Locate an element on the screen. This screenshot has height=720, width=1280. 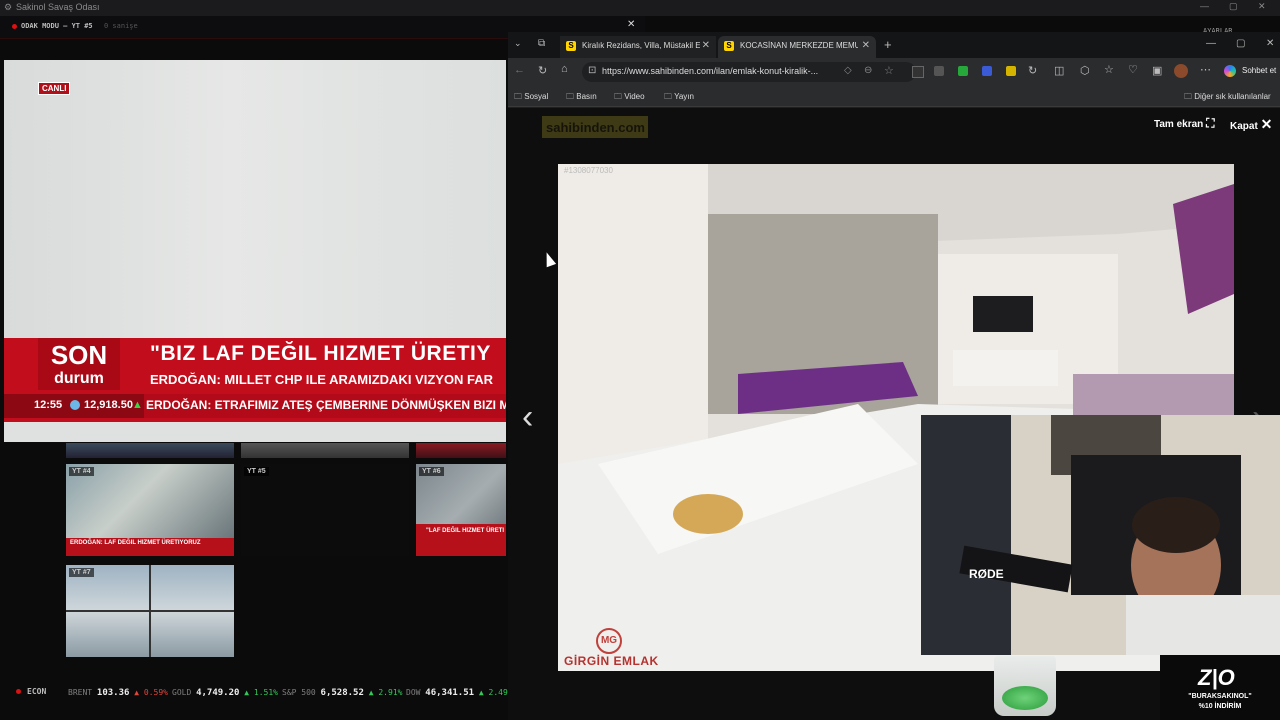
clock-market-bar: 12:55 12,918.50 ▲ is located at coordinates (74, 406).